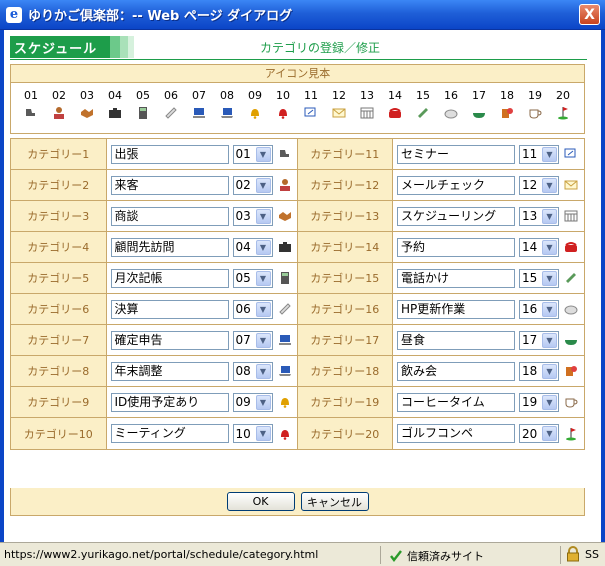 This screenshot has height=566, width=605. I want to click on category-name-input: 確定申告, so click(169, 340).